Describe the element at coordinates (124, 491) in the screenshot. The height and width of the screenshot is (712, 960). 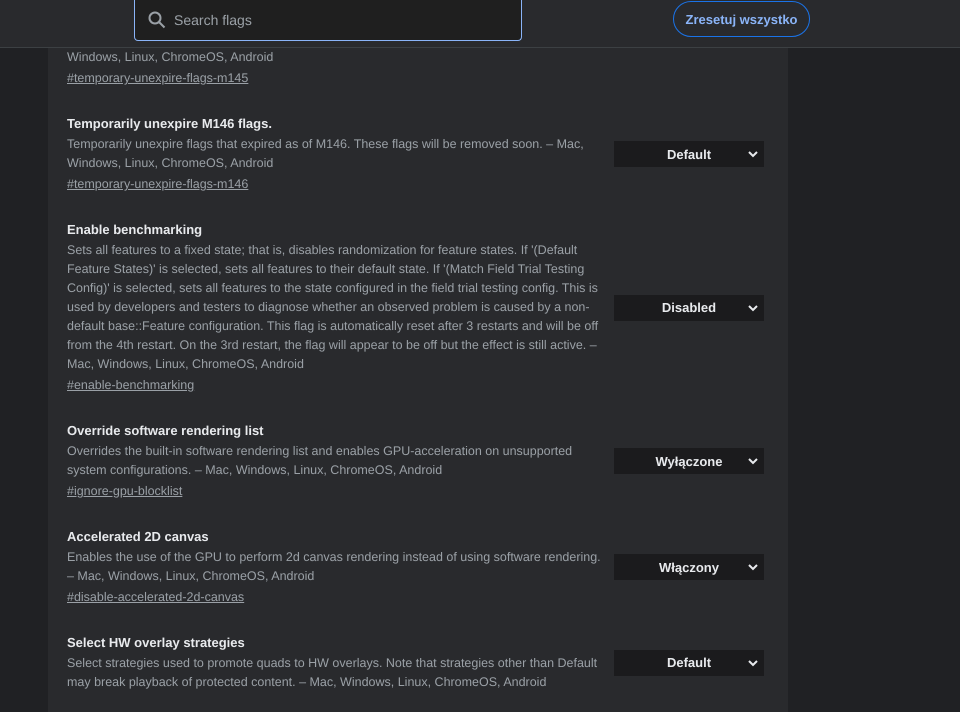
I see `flag-link: #ignore-gpu-blocklist` at that location.